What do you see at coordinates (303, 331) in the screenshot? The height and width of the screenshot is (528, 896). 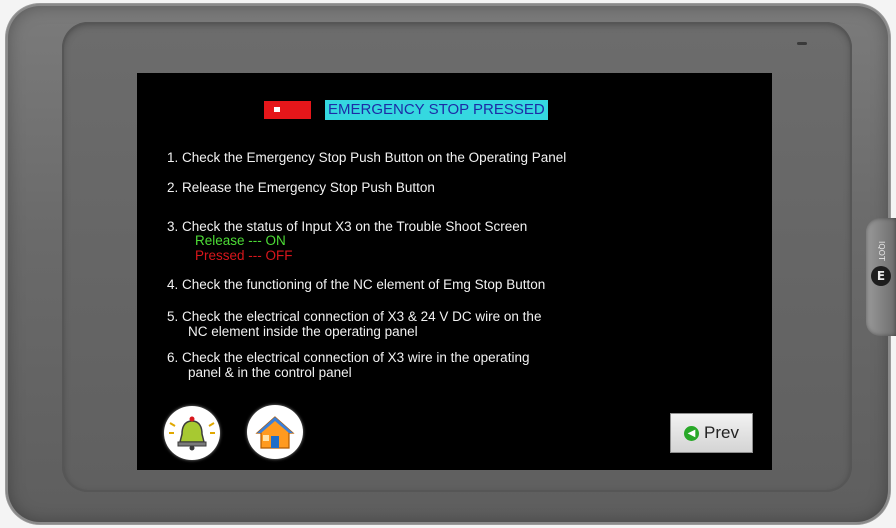 I see `instruction-5-cont: NC element inside the operating panel` at bounding box center [303, 331].